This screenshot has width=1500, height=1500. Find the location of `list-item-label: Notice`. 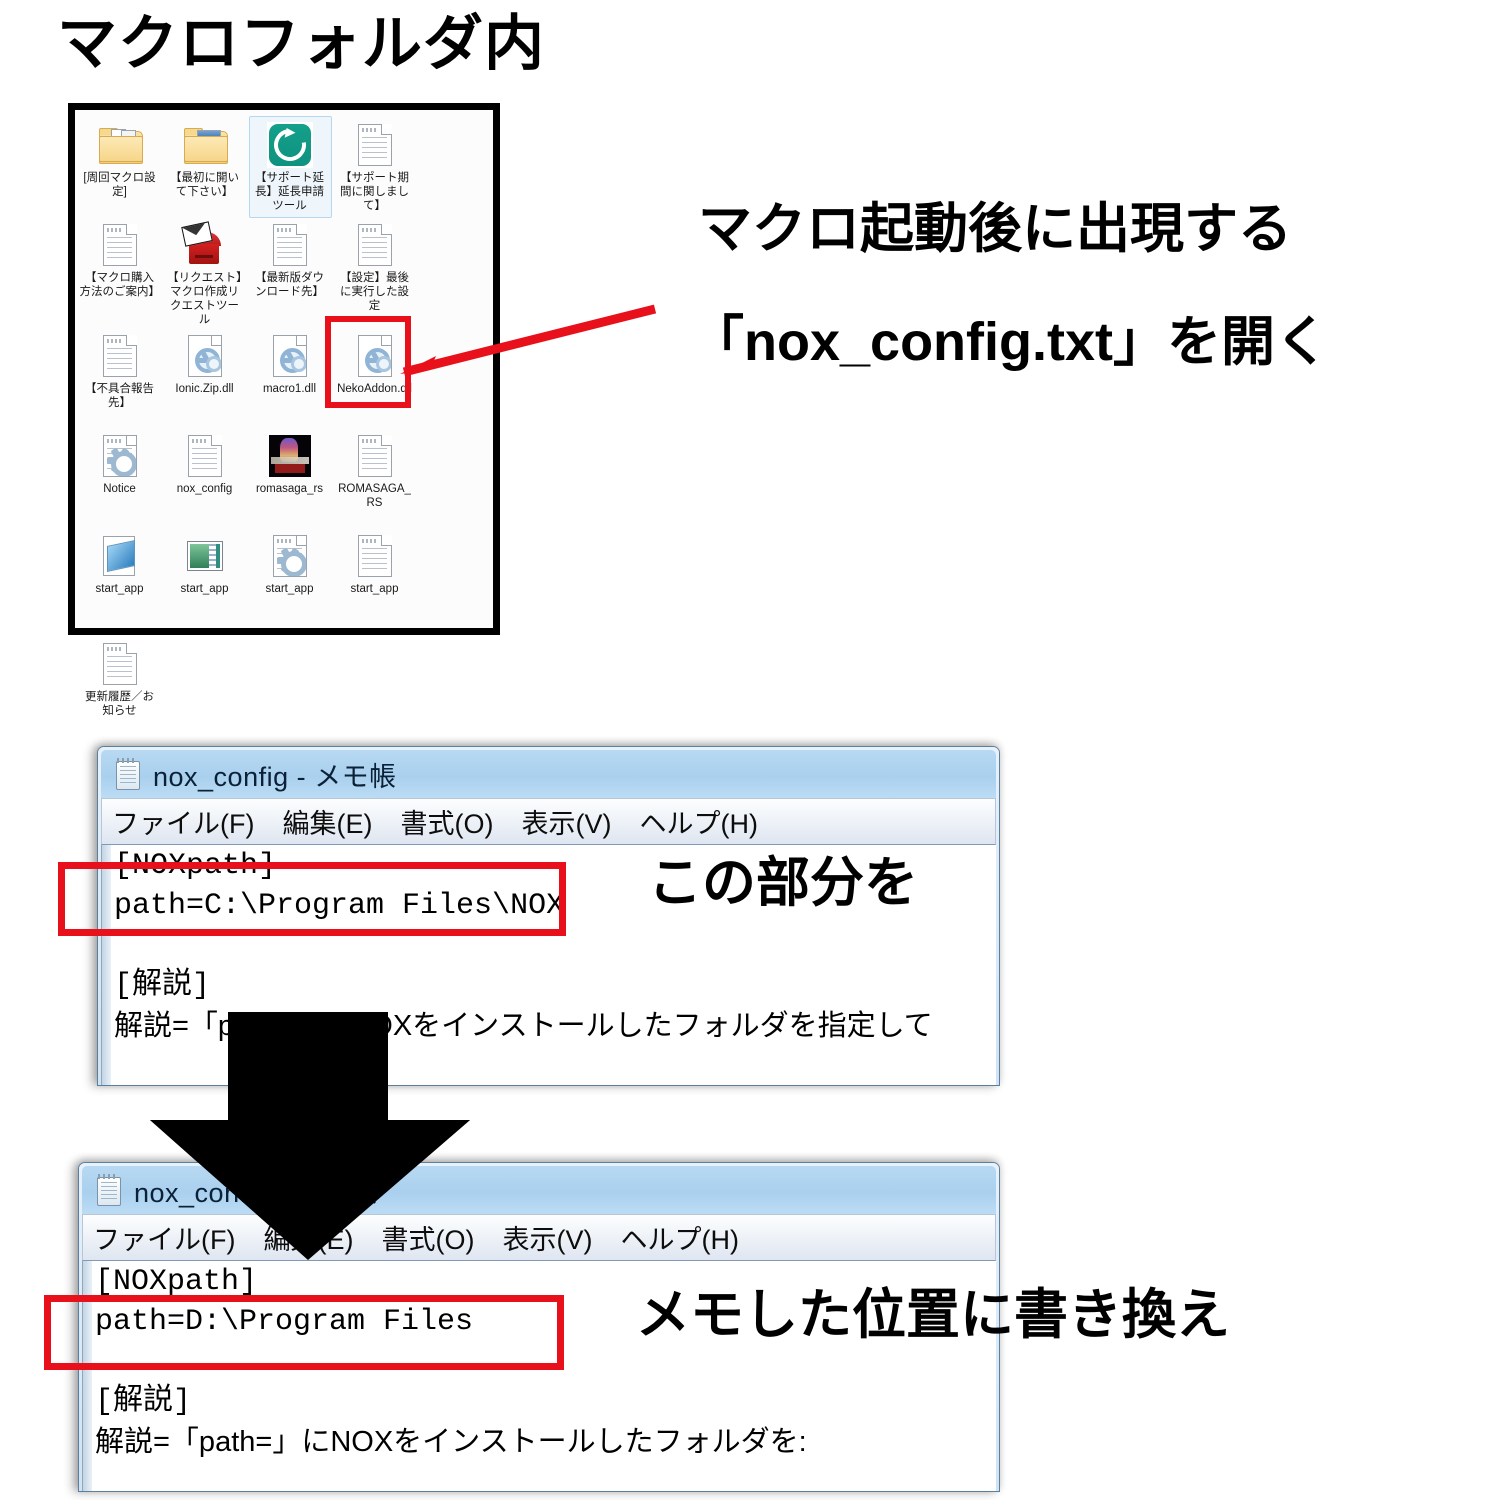

list-item-label: Notice is located at coordinates (119, 489).